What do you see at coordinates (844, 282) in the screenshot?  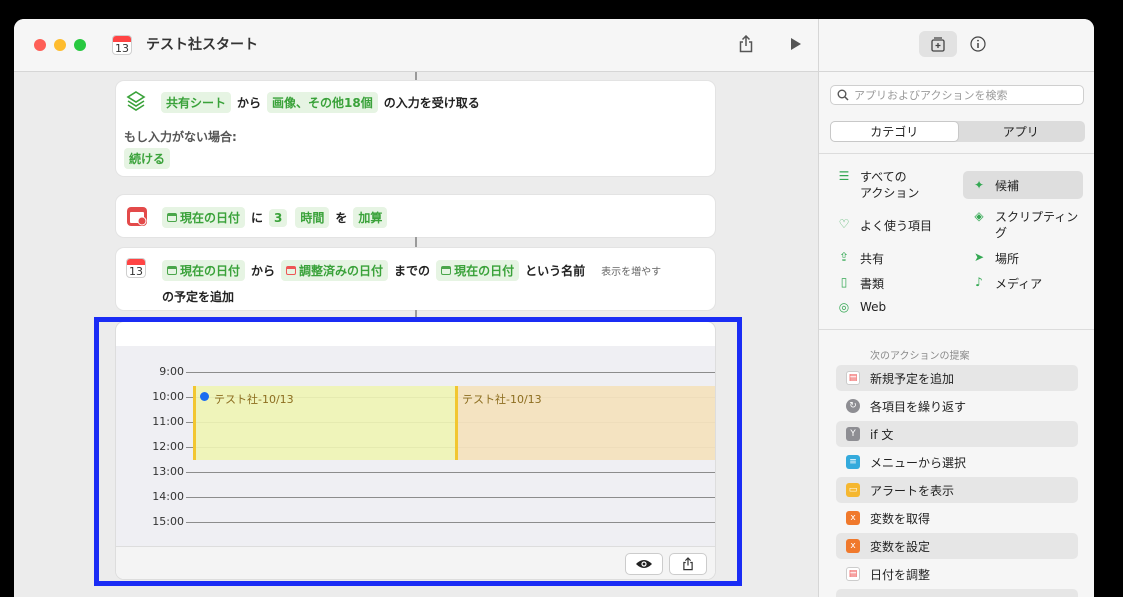 I see `document-icon: ▯` at bounding box center [844, 282].